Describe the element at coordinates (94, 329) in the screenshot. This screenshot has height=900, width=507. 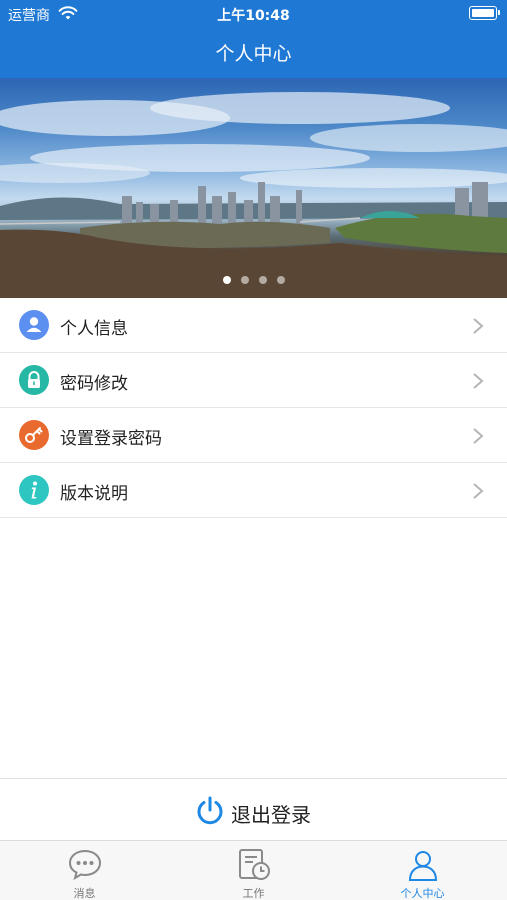
I see `menu-item-label: 个人信息` at that location.